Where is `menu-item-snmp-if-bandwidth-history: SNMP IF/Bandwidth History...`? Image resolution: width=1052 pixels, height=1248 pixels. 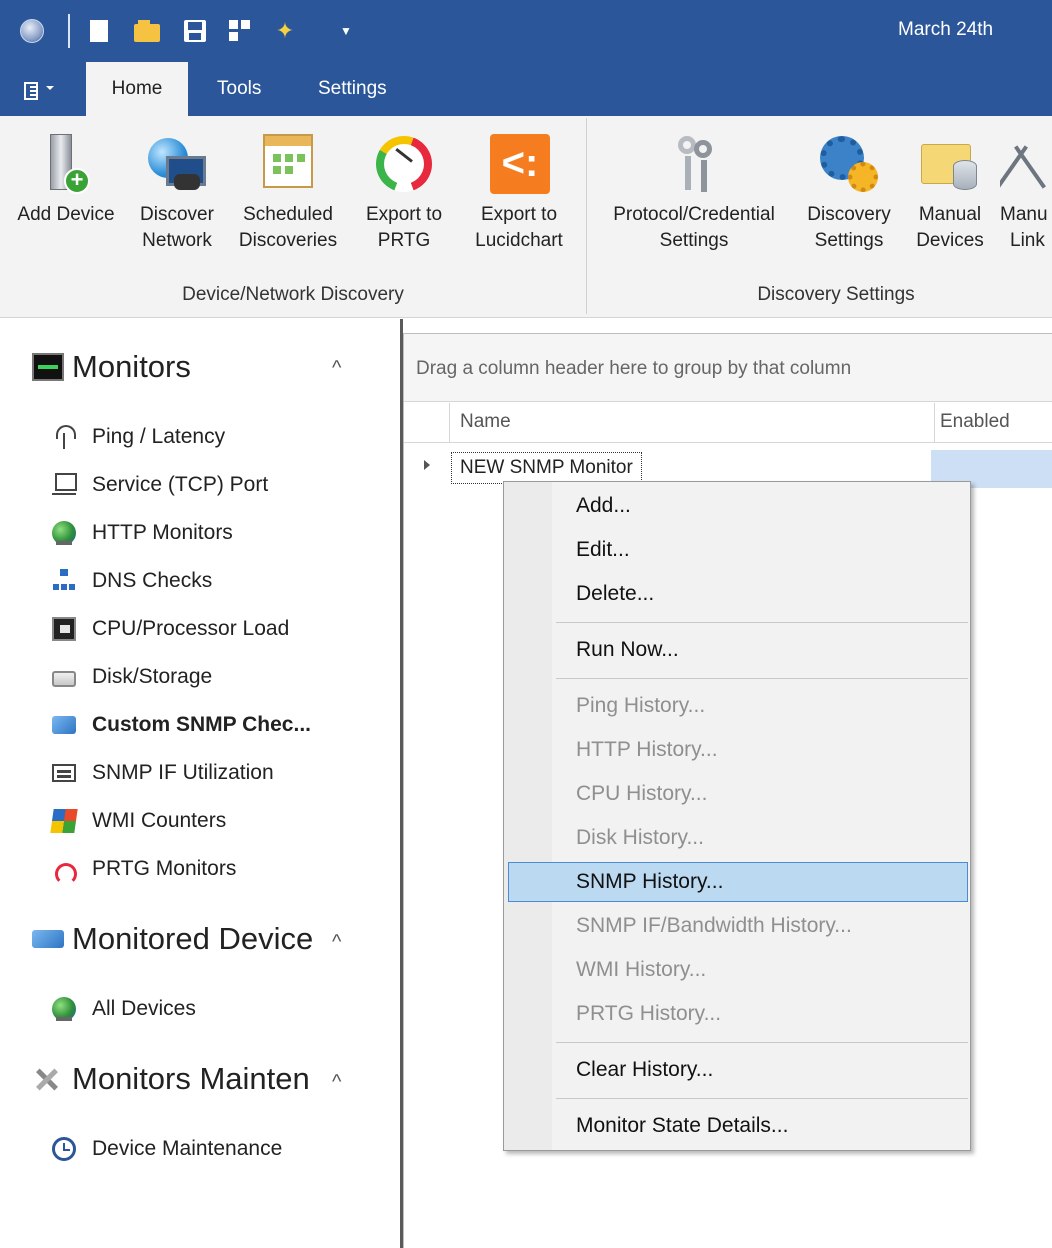 menu-item-snmp-if-bandwidth-history: SNMP IF/Bandwidth History... is located at coordinates (738, 926).